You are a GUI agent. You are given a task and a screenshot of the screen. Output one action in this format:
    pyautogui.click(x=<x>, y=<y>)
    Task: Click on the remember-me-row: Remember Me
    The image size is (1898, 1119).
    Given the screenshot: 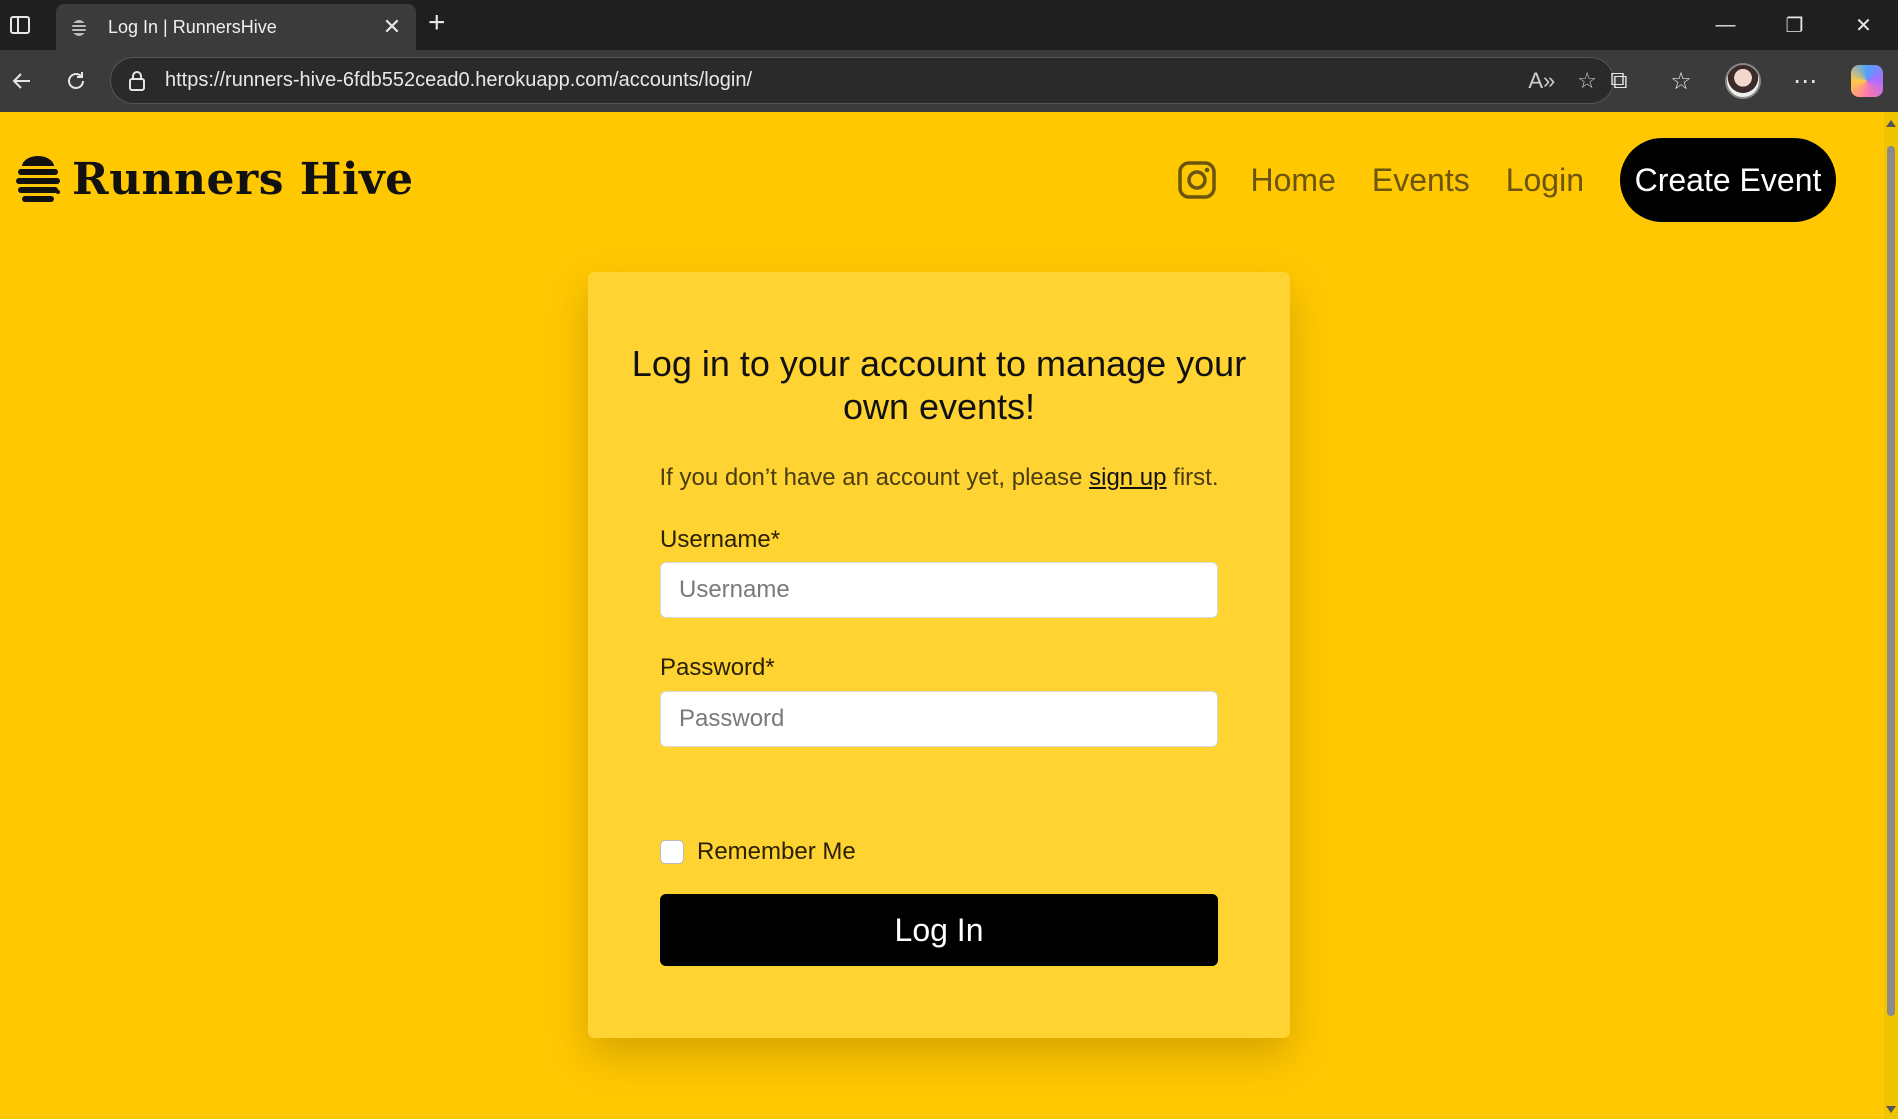 What is the action you would take?
    pyautogui.click(x=758, y=852)
    